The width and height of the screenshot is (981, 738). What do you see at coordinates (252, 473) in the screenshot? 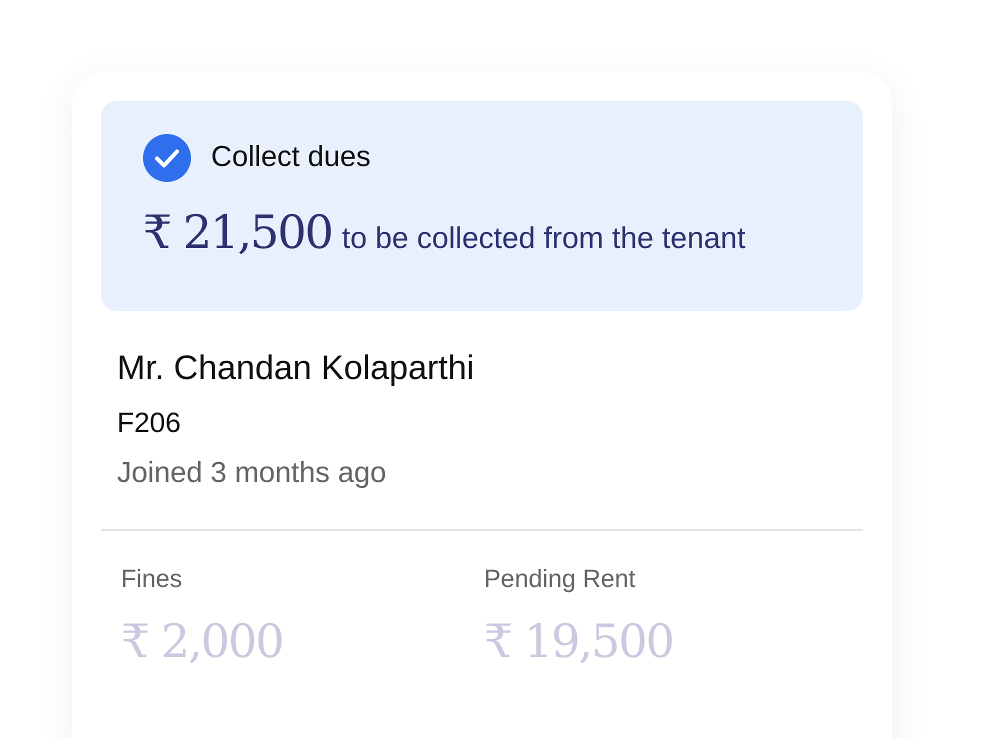
I see `joined-text: Joined 3 months ago` at bounding box center [252, 473].